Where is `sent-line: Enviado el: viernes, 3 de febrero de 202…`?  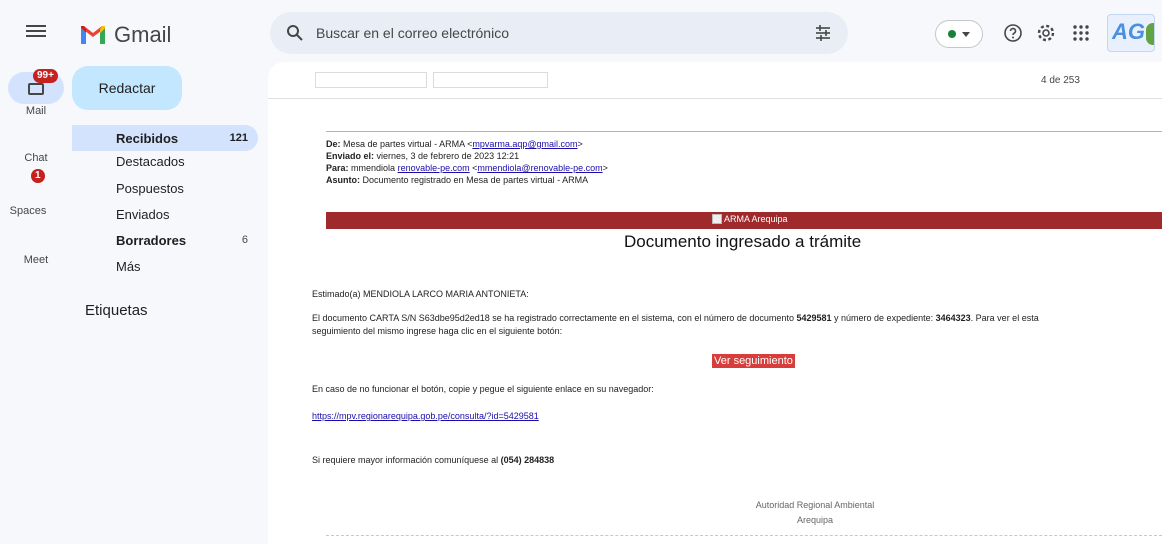
sent-line: Enviado el: viernes, 3 de febrero de 202… is located at coordinates (423, 156).